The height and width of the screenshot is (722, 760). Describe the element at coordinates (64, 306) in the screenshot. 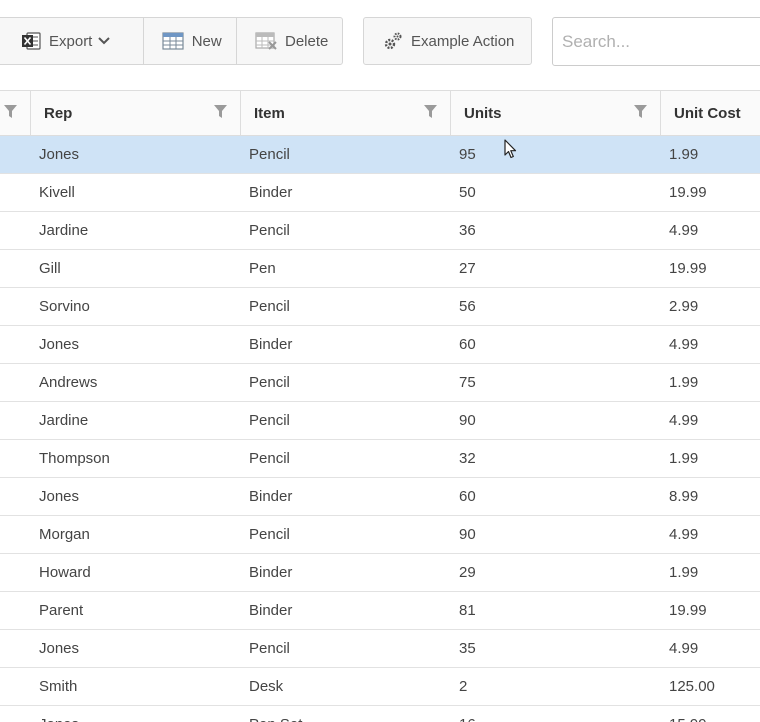

I see `cell-rep: Sorvino` at that location.